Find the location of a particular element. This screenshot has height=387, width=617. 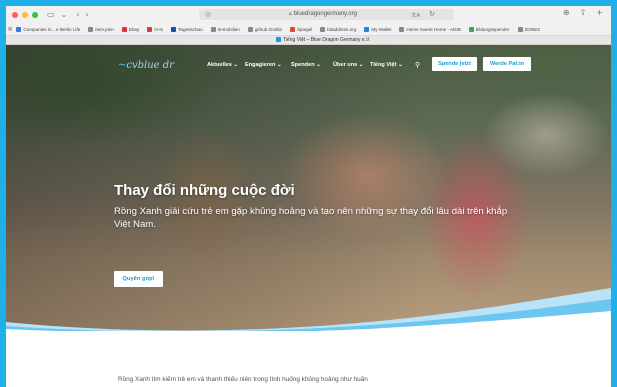

favorite-item: Immobilien is located at coordinates (225, 29).